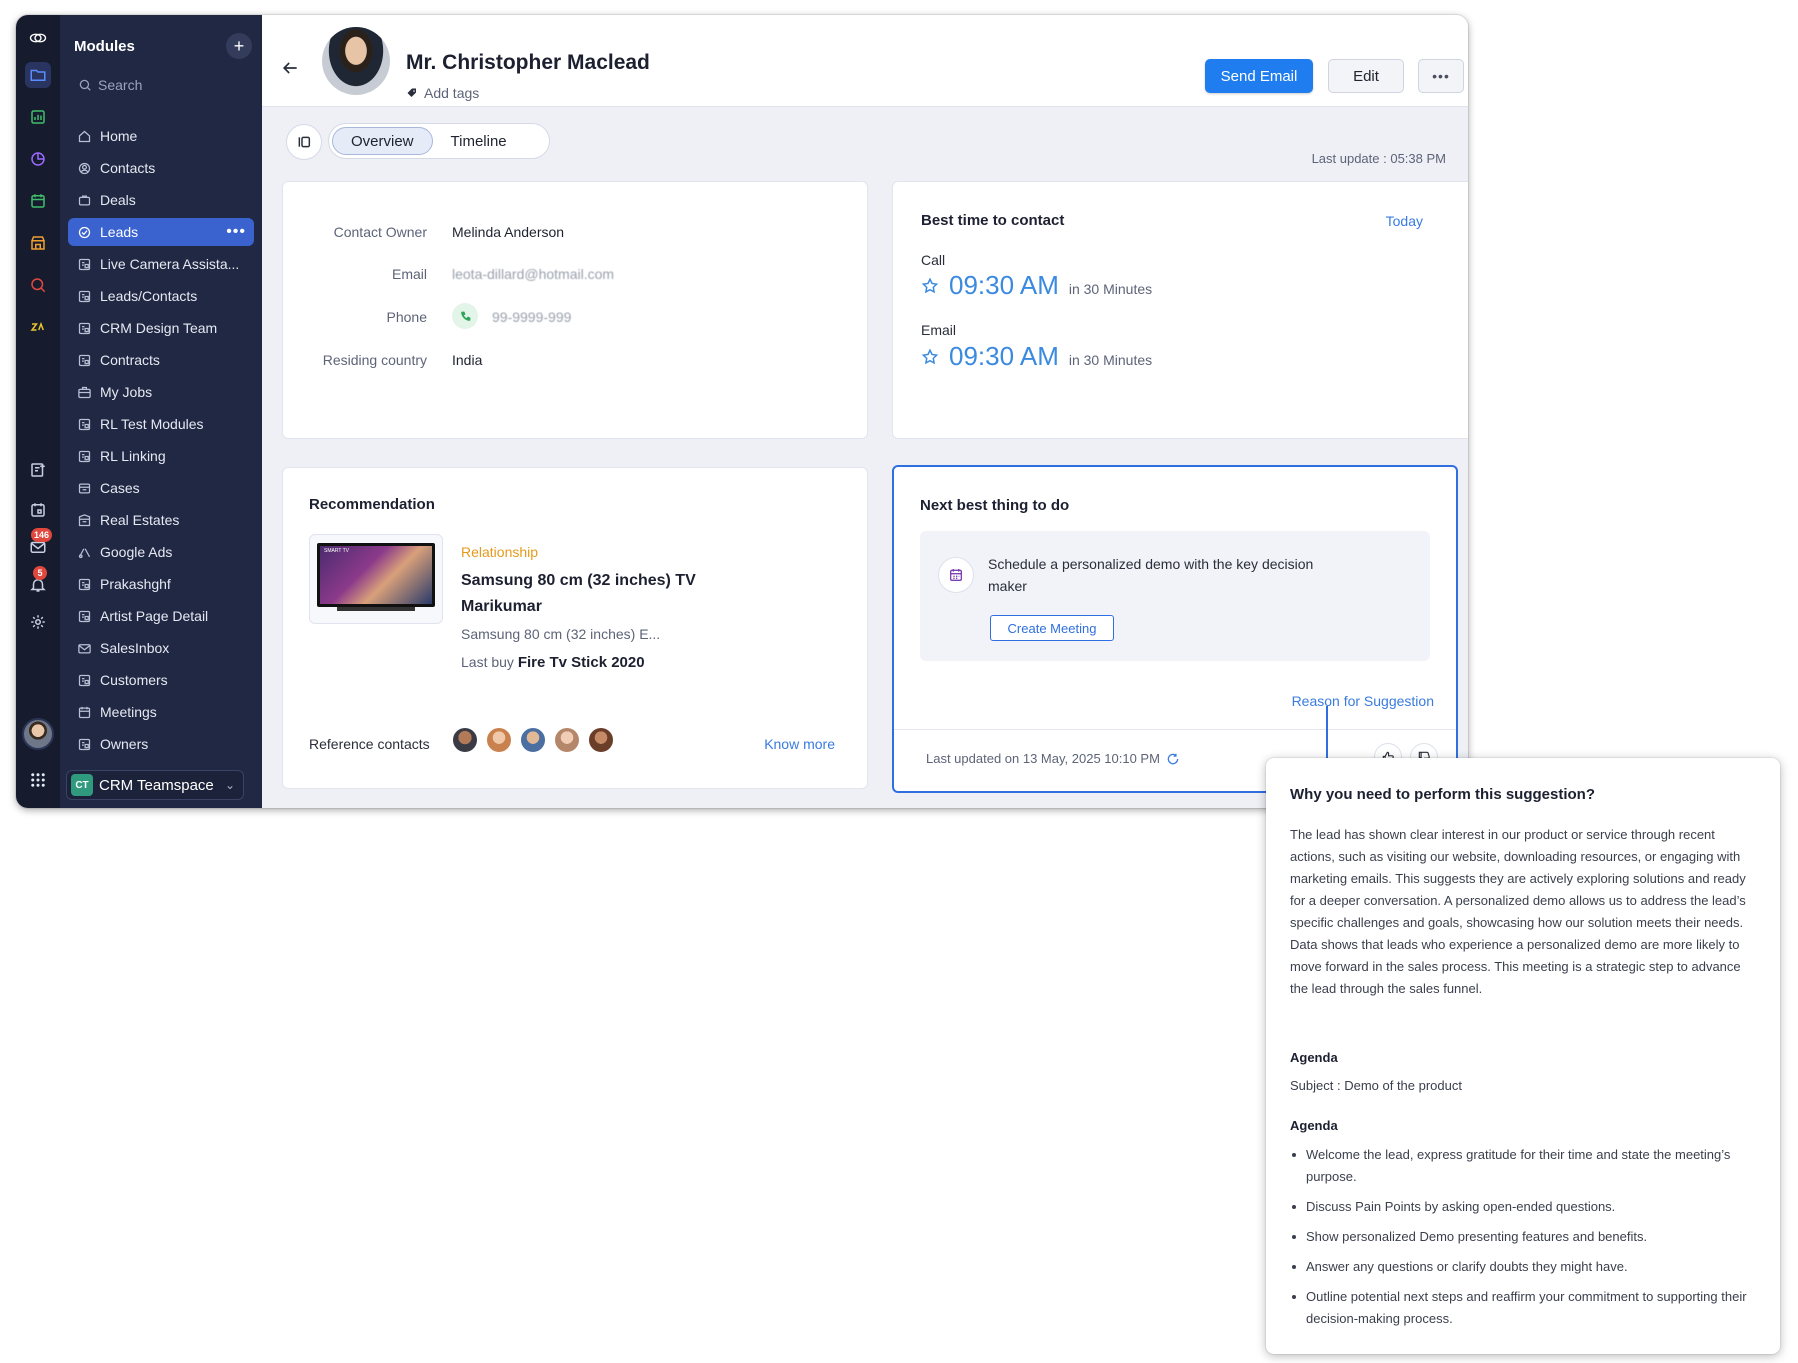 The image size is (1798, 1363). Describe the element at coordinates (161, 360) in the screenshot. I see `sidebar-item-contracts: Contracts` at that location.